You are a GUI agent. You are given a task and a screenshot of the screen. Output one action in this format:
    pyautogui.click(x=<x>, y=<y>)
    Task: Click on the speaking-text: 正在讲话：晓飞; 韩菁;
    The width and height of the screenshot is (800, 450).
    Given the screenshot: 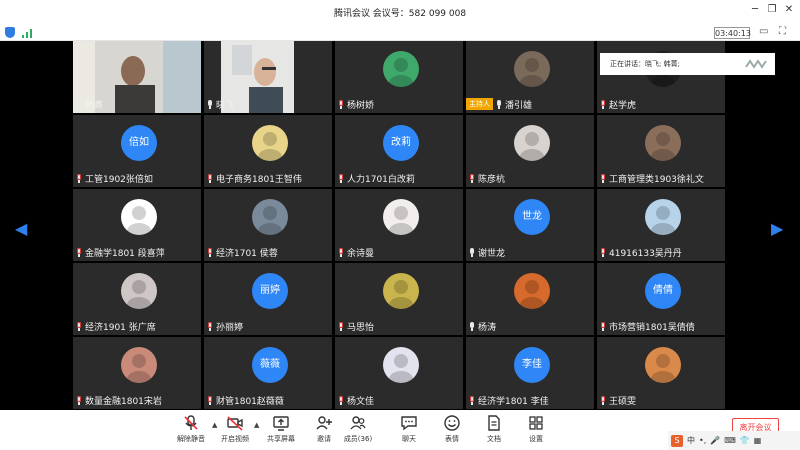 What is the action you would take?
    pyautogui.click(x=645, y=64)
    